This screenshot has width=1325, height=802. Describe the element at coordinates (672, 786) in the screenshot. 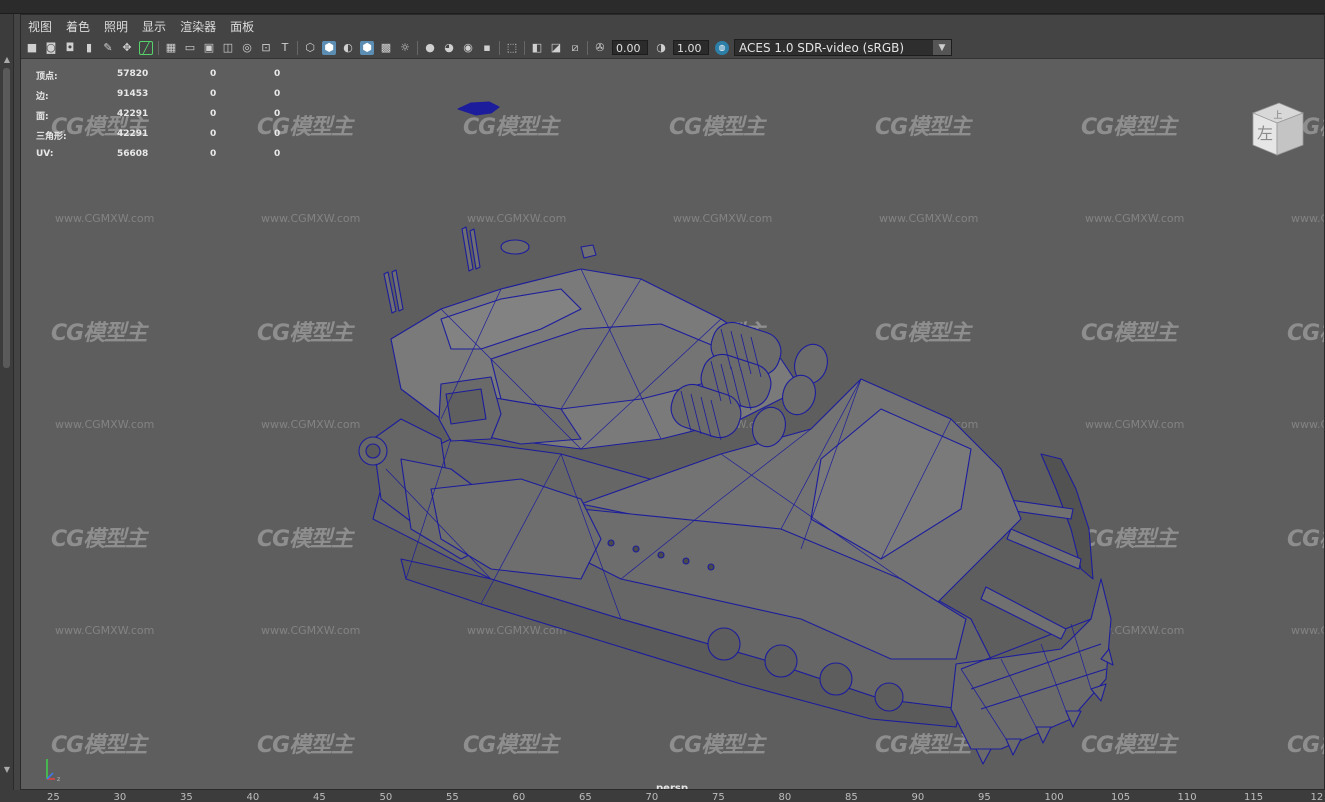

I see `camera-name-label: persp` at that location.